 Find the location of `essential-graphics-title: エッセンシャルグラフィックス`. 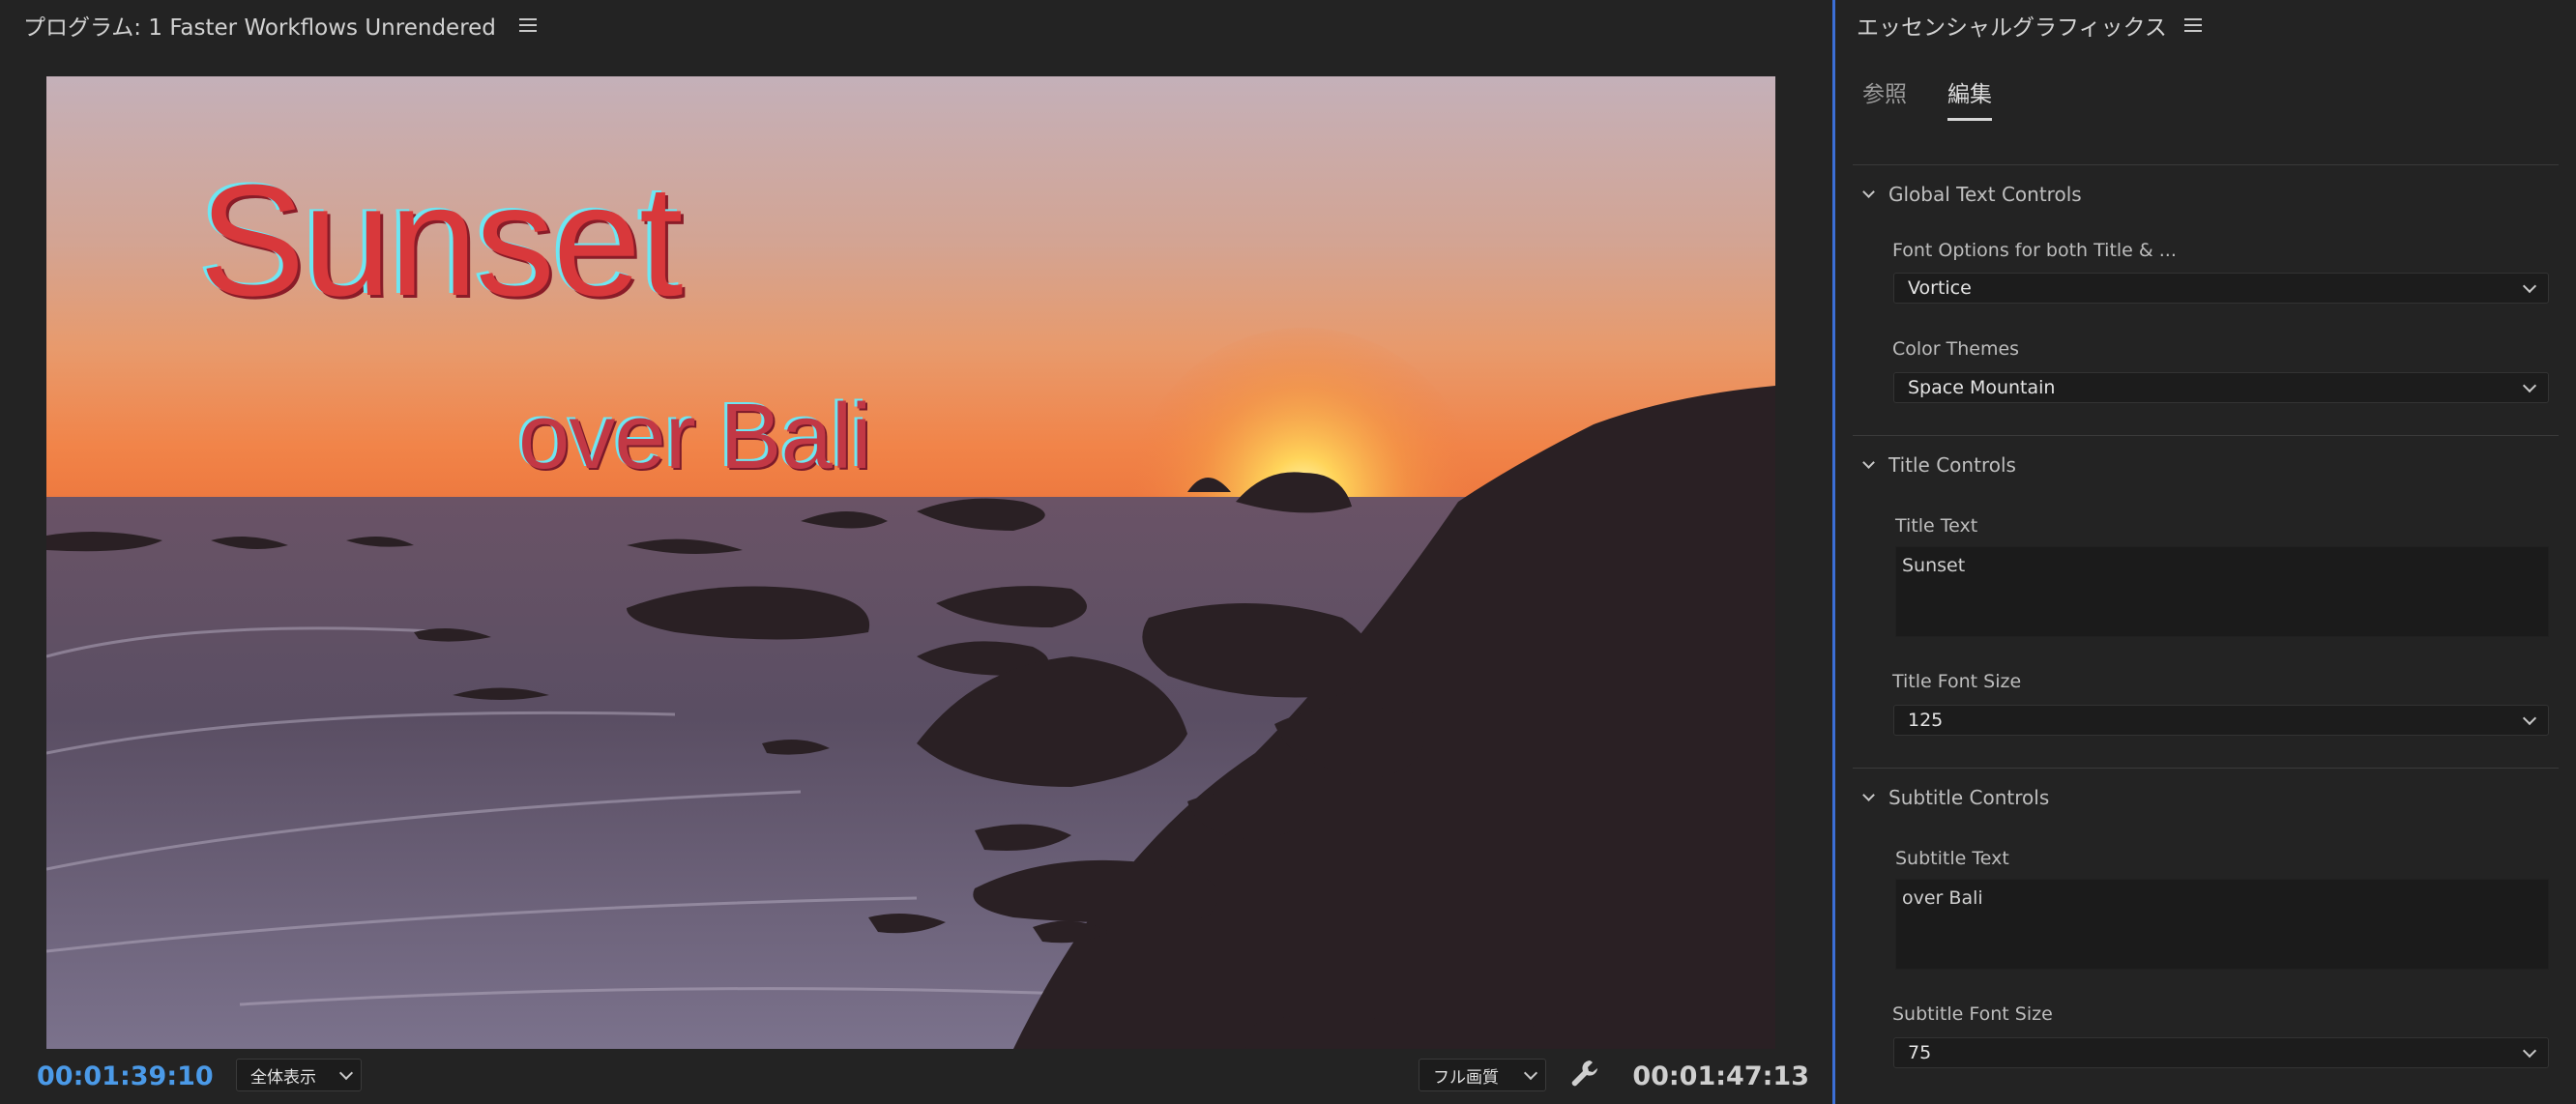

essential-graphics-title: エッセンシャルグラフィックス is located at coordinates (2012, 28).